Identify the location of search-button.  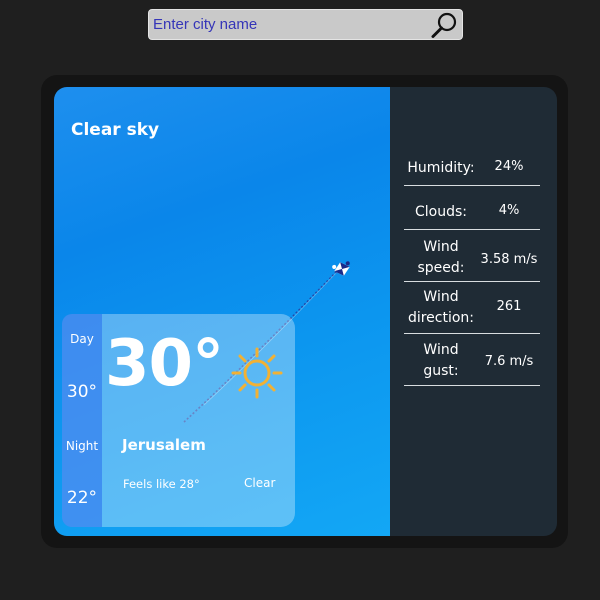
(444, 25).